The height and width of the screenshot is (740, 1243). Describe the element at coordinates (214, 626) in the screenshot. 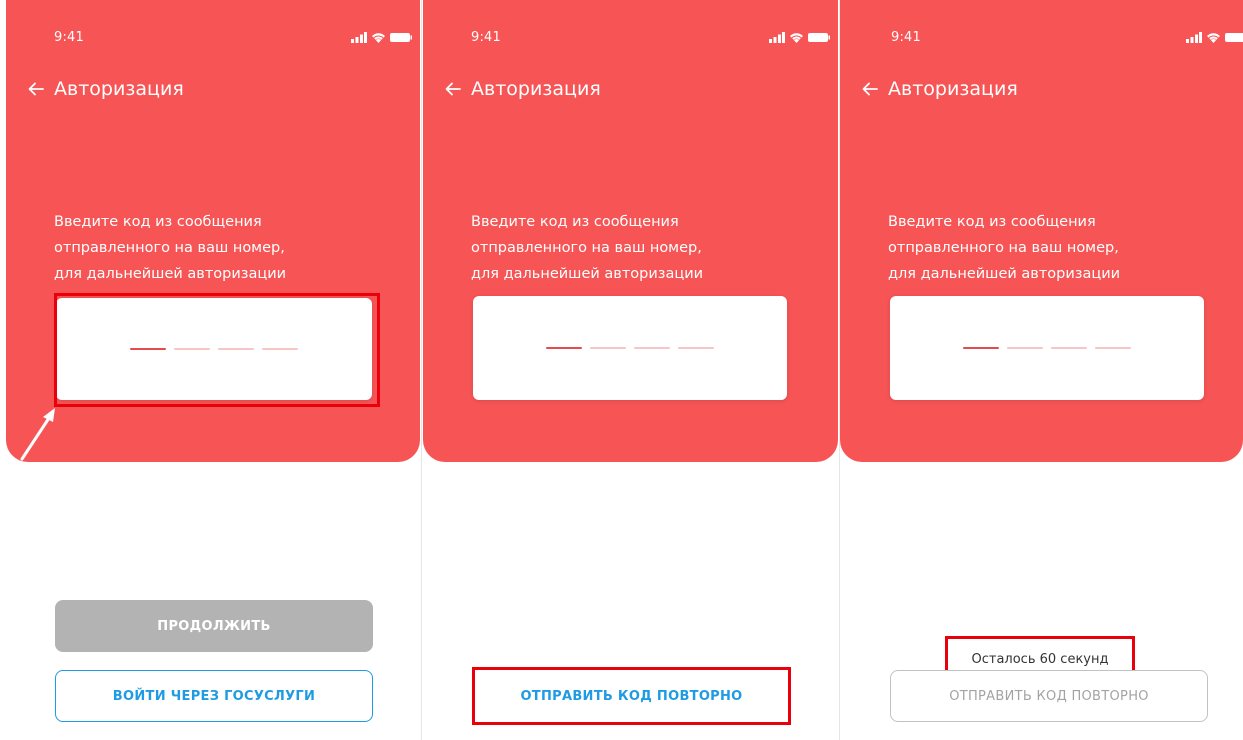

I see `continue-button: ПРОДОЛЖИТЬ` at that location.